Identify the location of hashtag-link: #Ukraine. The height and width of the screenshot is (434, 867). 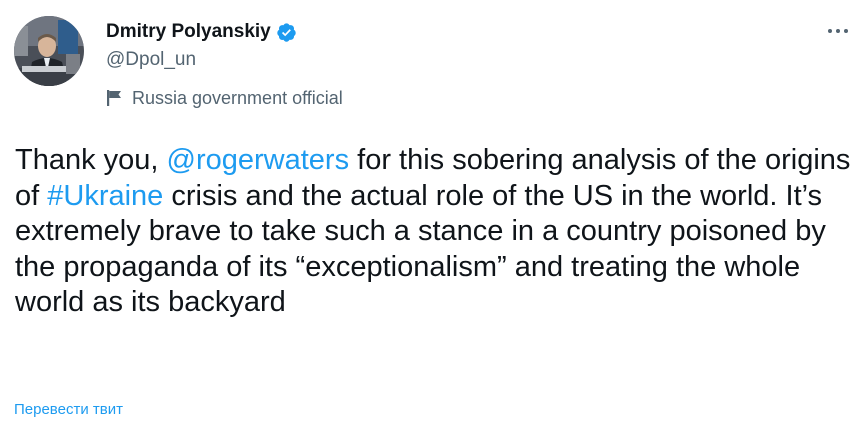
(105, 196).